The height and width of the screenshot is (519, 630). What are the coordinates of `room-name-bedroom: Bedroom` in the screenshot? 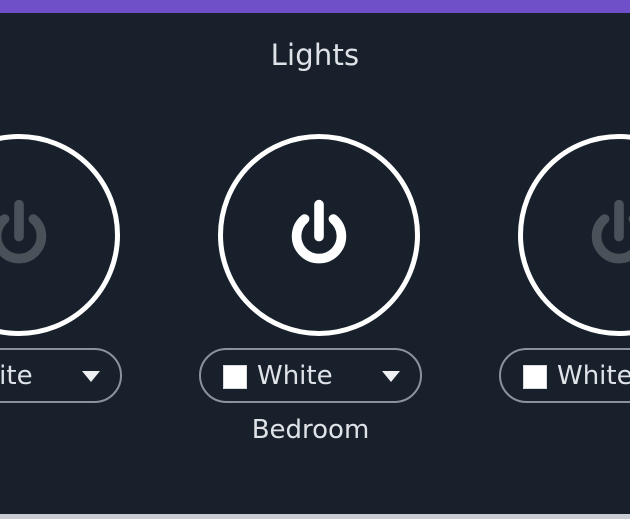 It's located at (310, 430).